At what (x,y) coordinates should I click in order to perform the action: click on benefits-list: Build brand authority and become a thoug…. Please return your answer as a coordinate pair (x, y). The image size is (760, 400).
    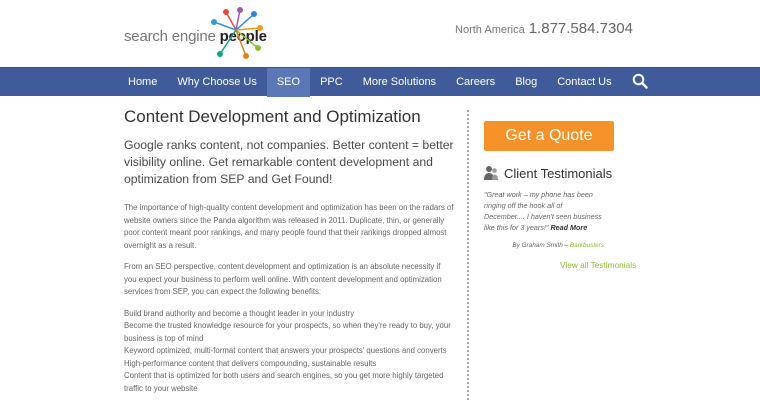
    Looking at the image, I should click on (289, 352).